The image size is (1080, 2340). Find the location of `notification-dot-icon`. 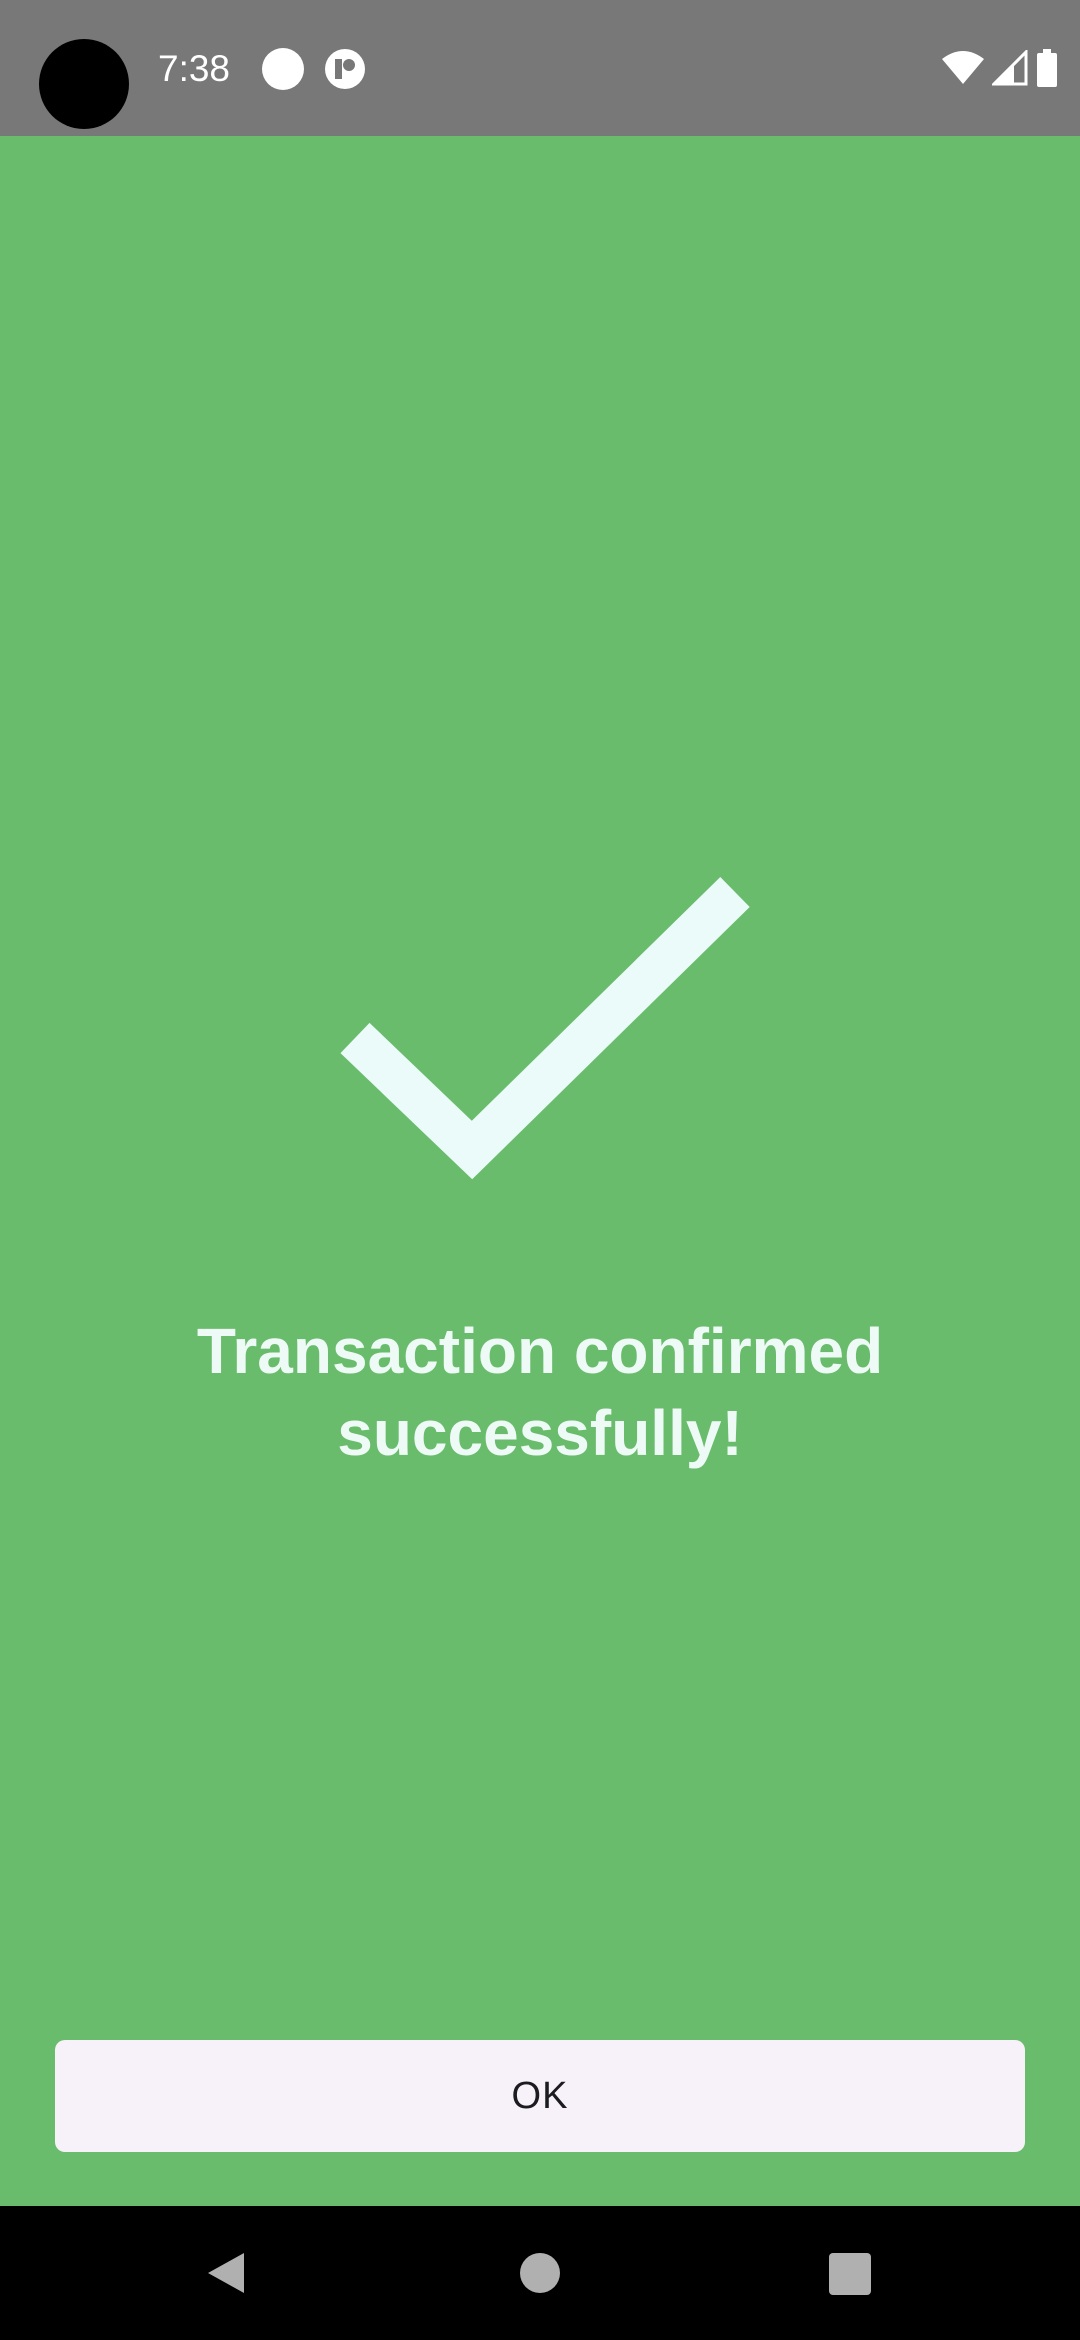

notification-dot-icon is located at coordinates (283, 69).